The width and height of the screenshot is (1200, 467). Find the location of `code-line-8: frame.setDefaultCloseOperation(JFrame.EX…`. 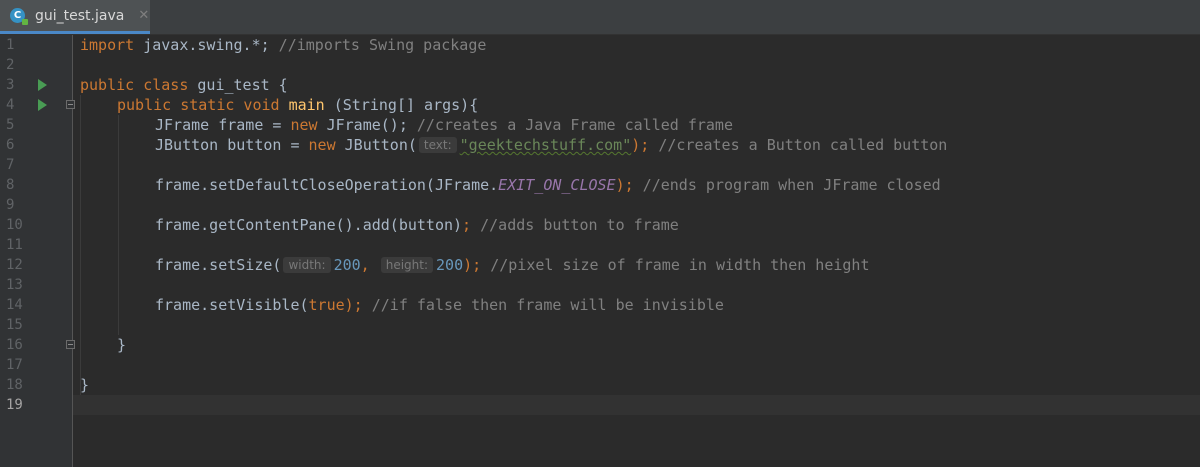

code-line-8: frame.setDefaultCloseOperation(JFrame.EX… is located at coordinates (548, 185).